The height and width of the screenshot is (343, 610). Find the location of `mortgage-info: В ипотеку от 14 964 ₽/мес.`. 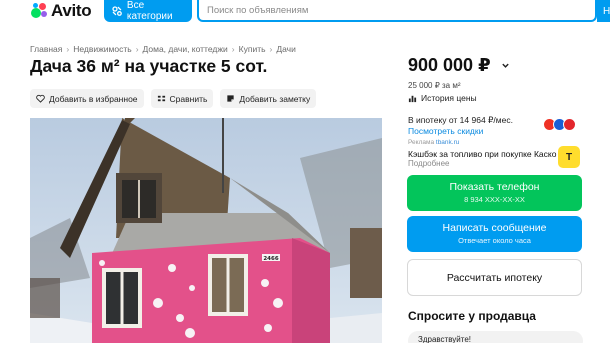

mortgage-info: В ипотеку от 14 964 ₽/мес. is located at coordinates (460, 120).